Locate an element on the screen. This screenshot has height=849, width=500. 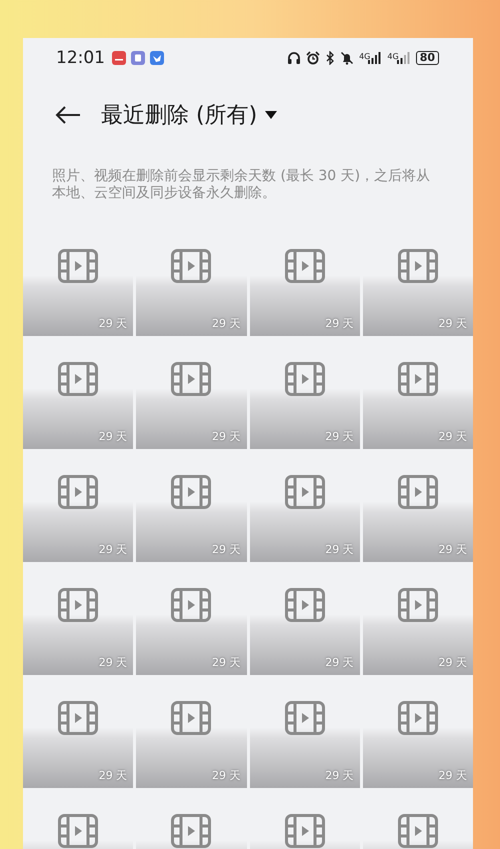
clock-time: 12:01 is located at coordinates (80, 58).